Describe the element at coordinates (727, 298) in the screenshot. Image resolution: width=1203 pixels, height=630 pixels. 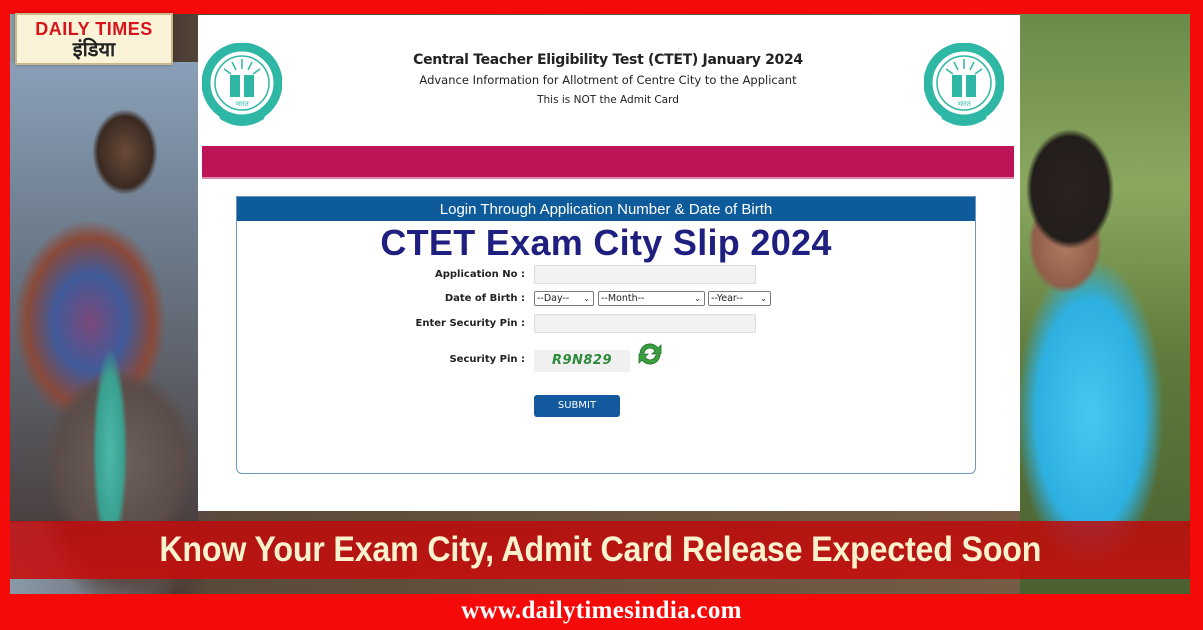
I see `dob-year-value: --Year--` at that location.